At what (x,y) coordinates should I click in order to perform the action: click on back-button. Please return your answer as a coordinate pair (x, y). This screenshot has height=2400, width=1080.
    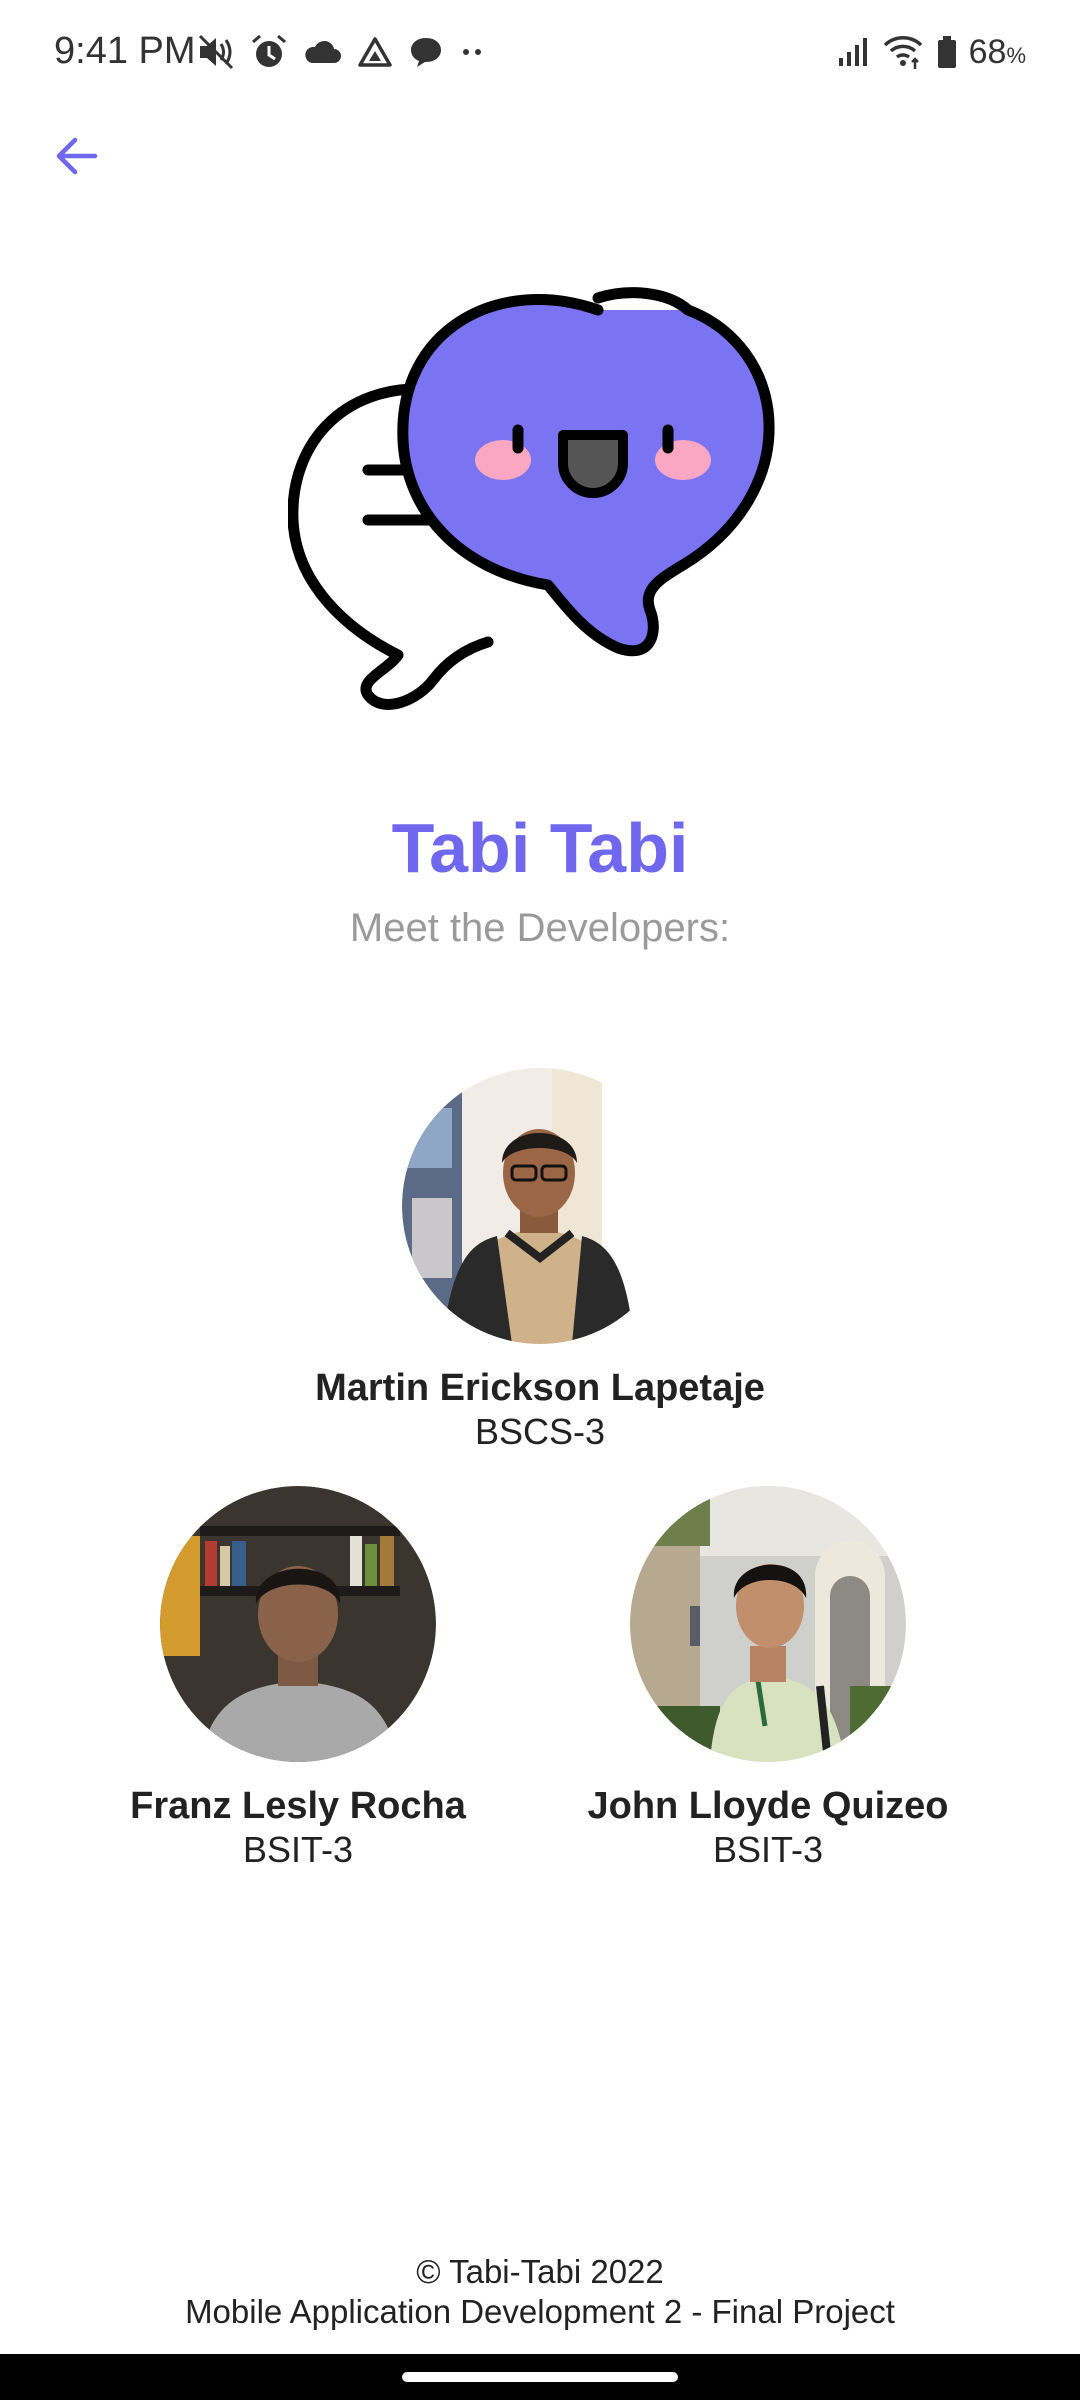
    Looking at the image, I should click on (76, 156).